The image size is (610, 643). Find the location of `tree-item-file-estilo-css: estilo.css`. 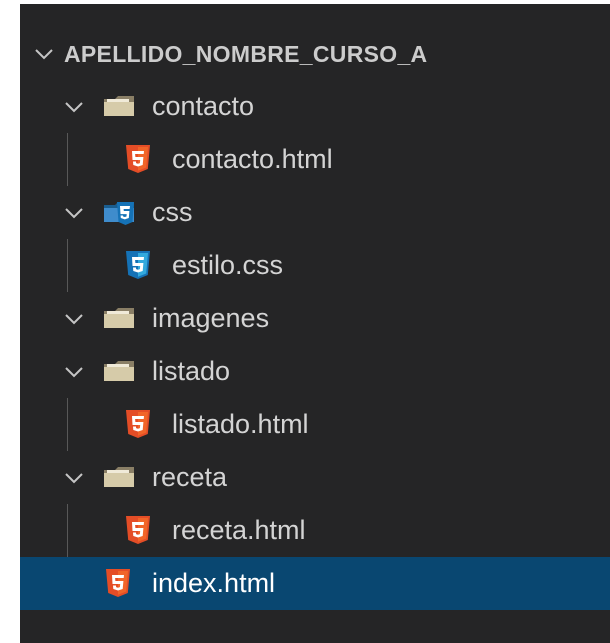

tree-item-file-estilo-css: estilo.css is located at coordinates (315, 265).